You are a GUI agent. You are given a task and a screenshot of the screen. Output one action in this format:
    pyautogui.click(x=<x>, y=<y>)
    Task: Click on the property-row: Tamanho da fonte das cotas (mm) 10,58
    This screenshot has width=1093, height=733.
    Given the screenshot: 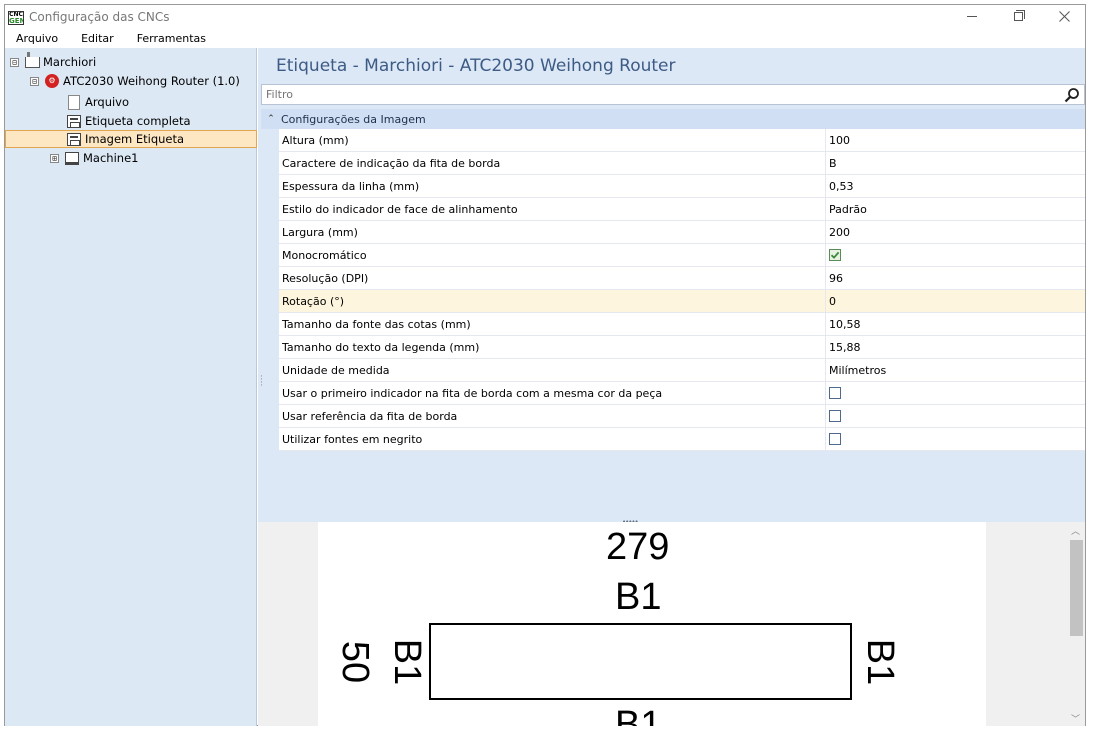 What is the action you would take?
    pyautogui.click(x=682, y=324)
    